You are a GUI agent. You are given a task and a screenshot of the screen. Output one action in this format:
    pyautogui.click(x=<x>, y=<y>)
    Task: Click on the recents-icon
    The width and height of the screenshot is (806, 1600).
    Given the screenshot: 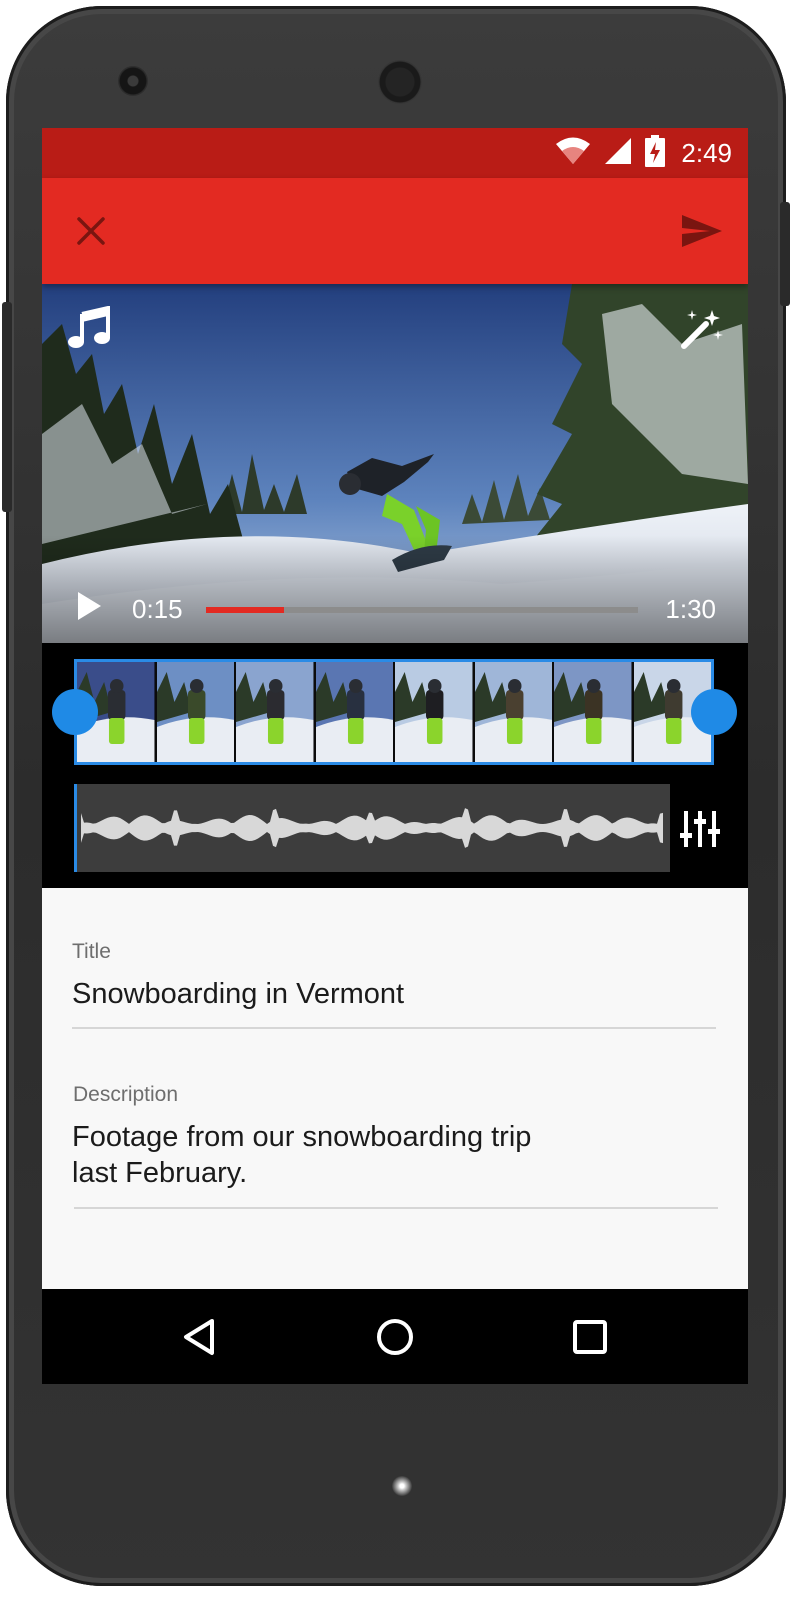 What is the action you would take?
    pyautogui.click(x=590, y=1337)
    